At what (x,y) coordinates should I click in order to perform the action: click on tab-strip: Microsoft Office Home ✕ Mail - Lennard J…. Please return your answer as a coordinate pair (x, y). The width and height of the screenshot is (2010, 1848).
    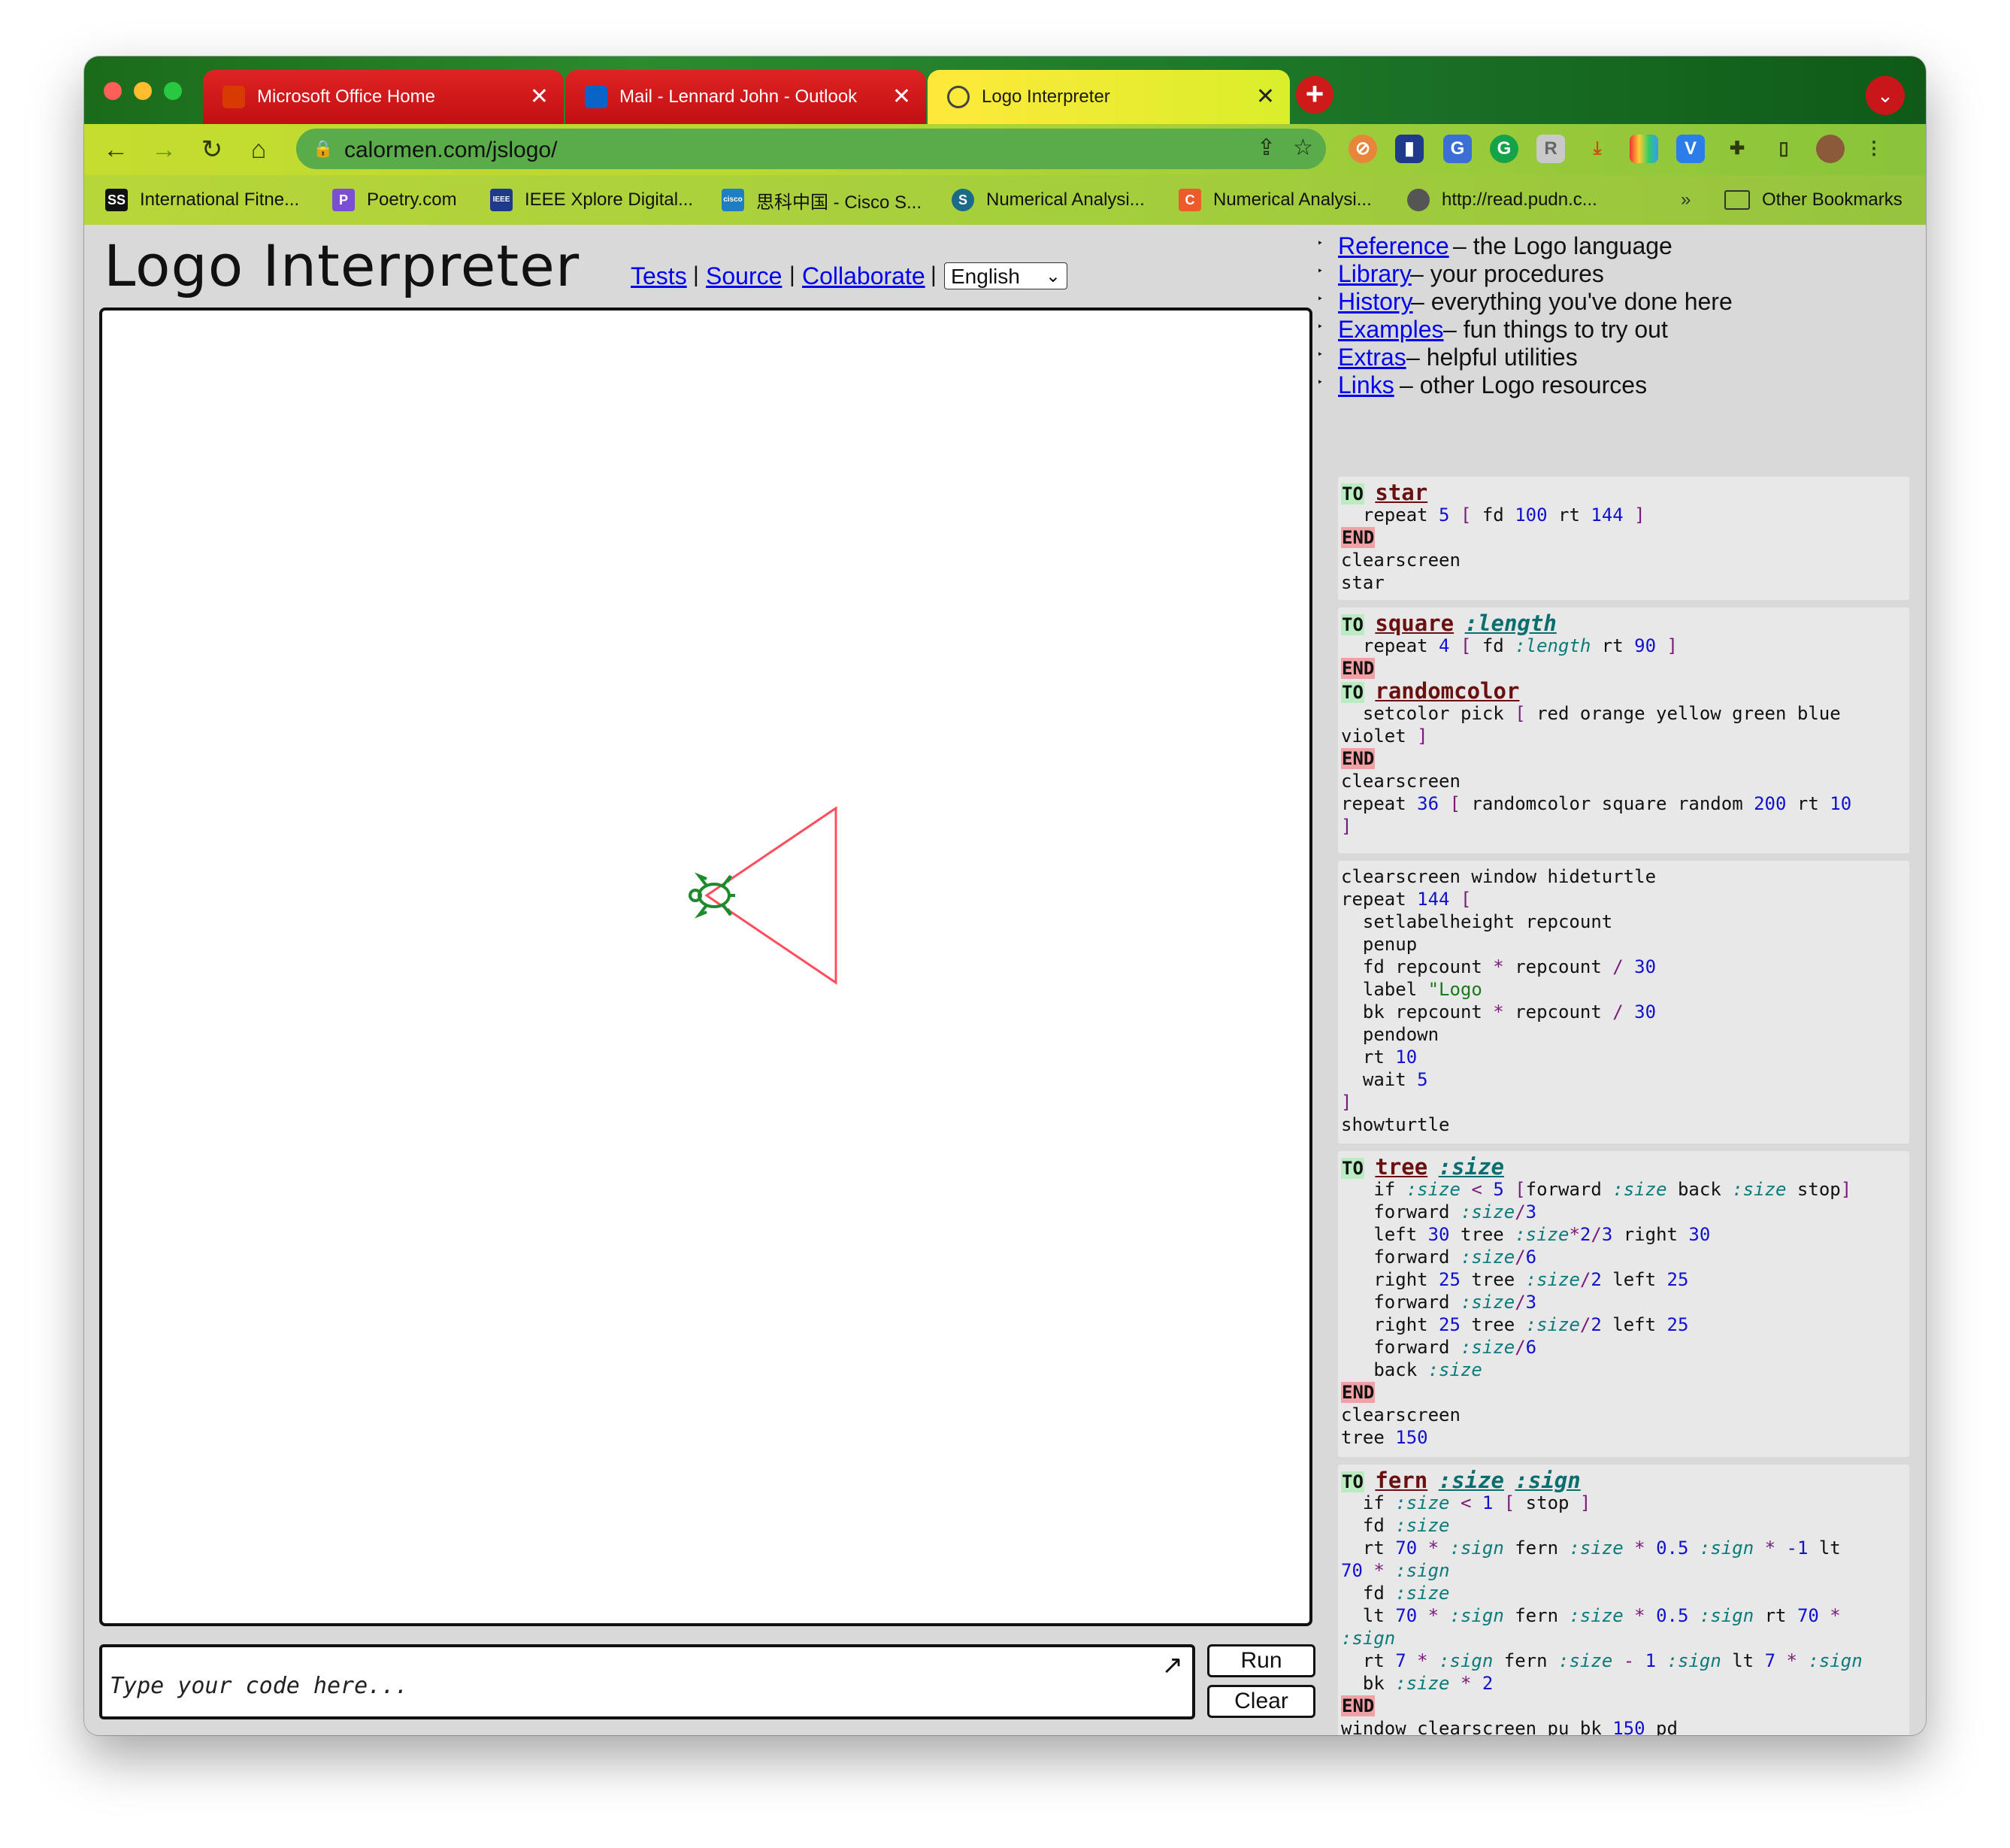
    Looking at the image, I should click on (1005, 90).